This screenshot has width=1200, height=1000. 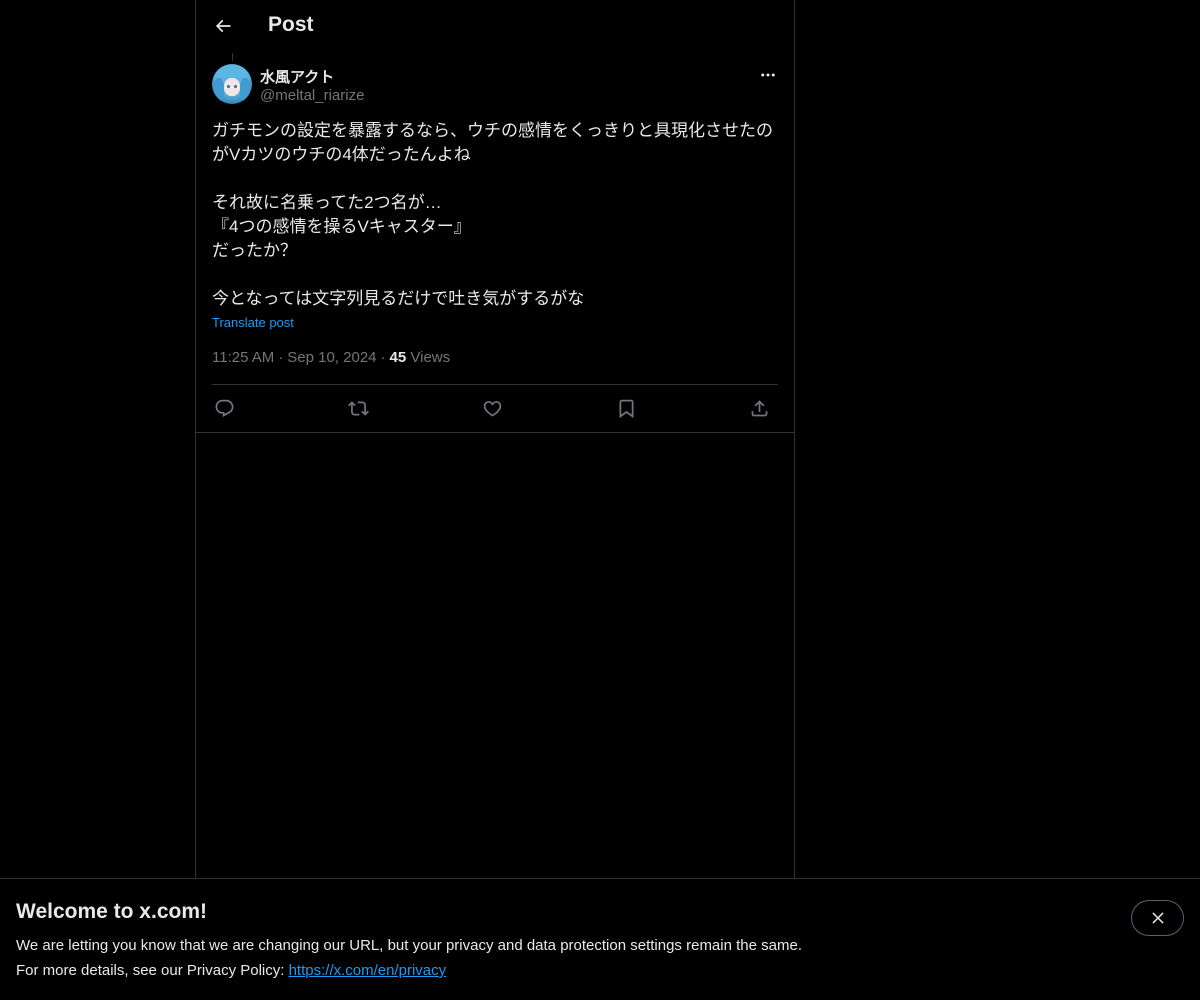 I want to click on arrow-left-icon, so click(x=223, y=26).